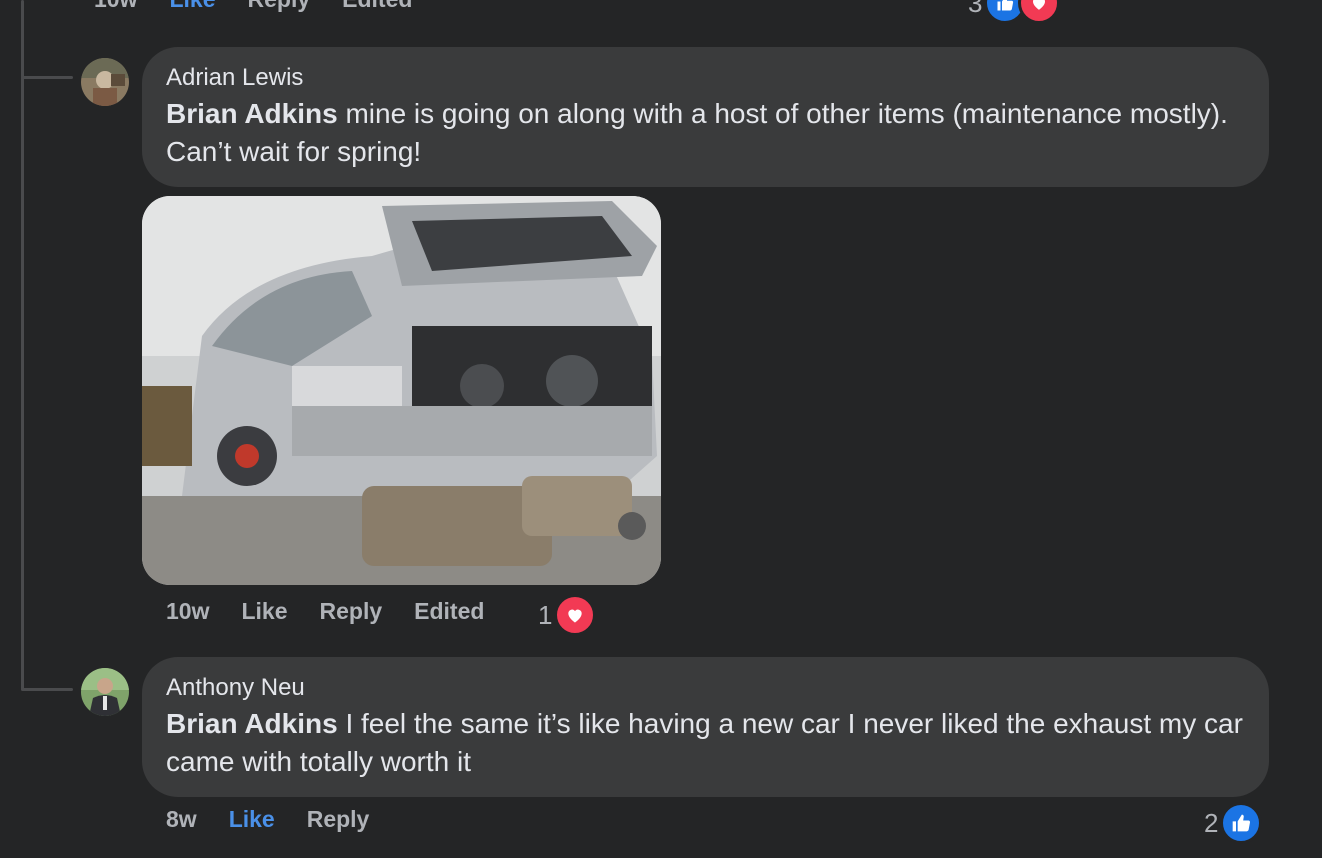 Image resolution: width=1322 pixels, height=858 pixels. I want to click on reaction-count: 2, so click(1211, 822).